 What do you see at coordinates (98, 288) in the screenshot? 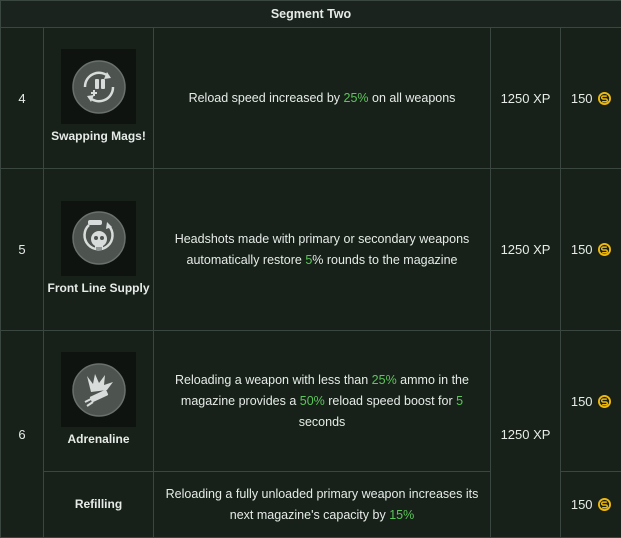
I see `perk-name: Front Line Supply` at bounding box center [98, 288].